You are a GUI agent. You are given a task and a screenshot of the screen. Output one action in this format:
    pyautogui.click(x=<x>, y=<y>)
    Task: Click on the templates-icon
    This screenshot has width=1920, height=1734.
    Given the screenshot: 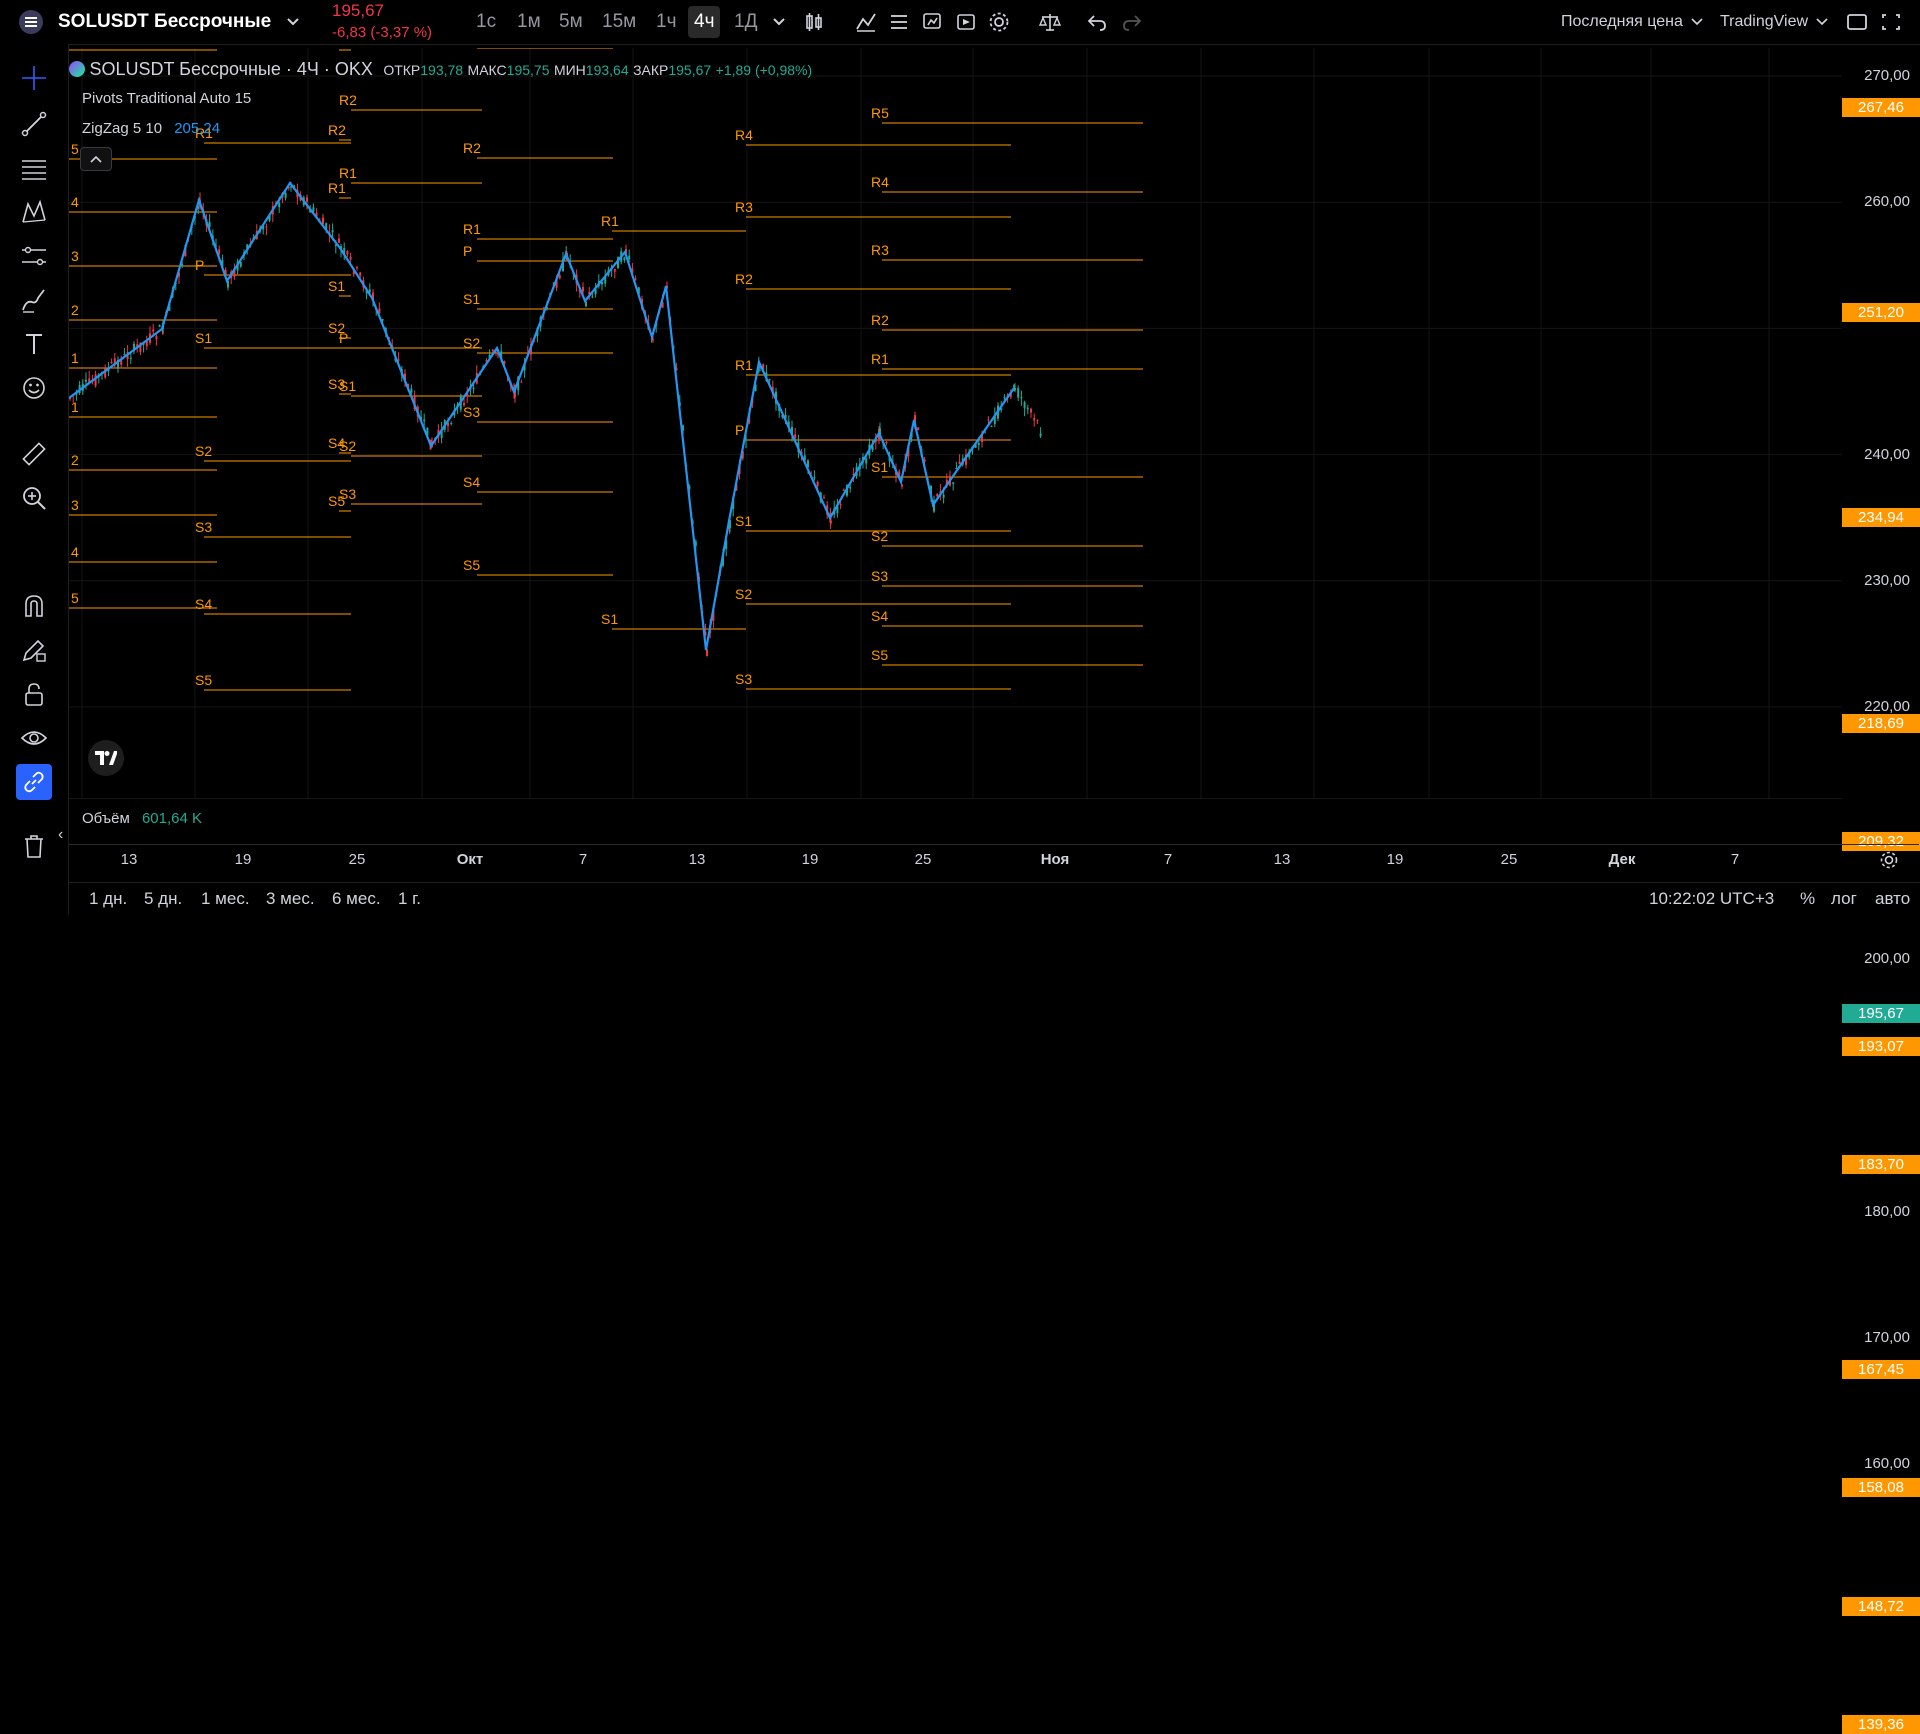 What is the action you would take?
    pyautogui.click(x=899, y=22)
    